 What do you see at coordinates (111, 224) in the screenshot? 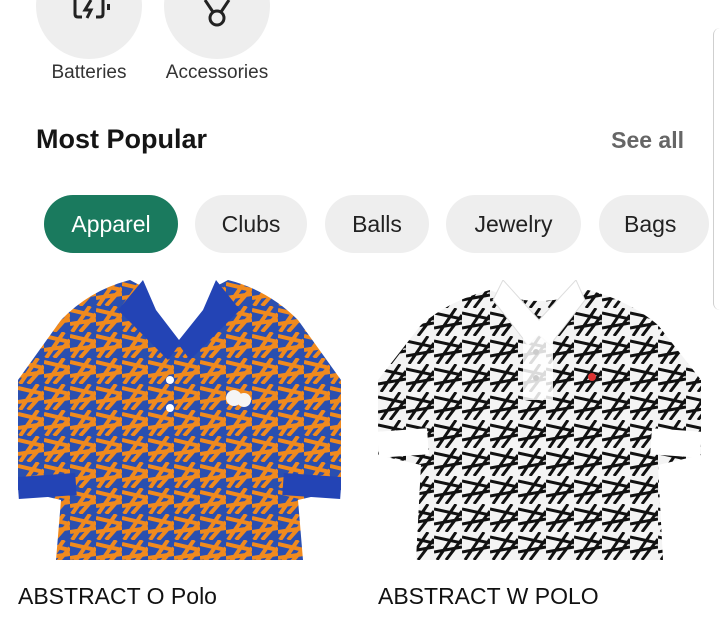
I see `chip-apparel: Apparel` at bounding box center [111, 224].